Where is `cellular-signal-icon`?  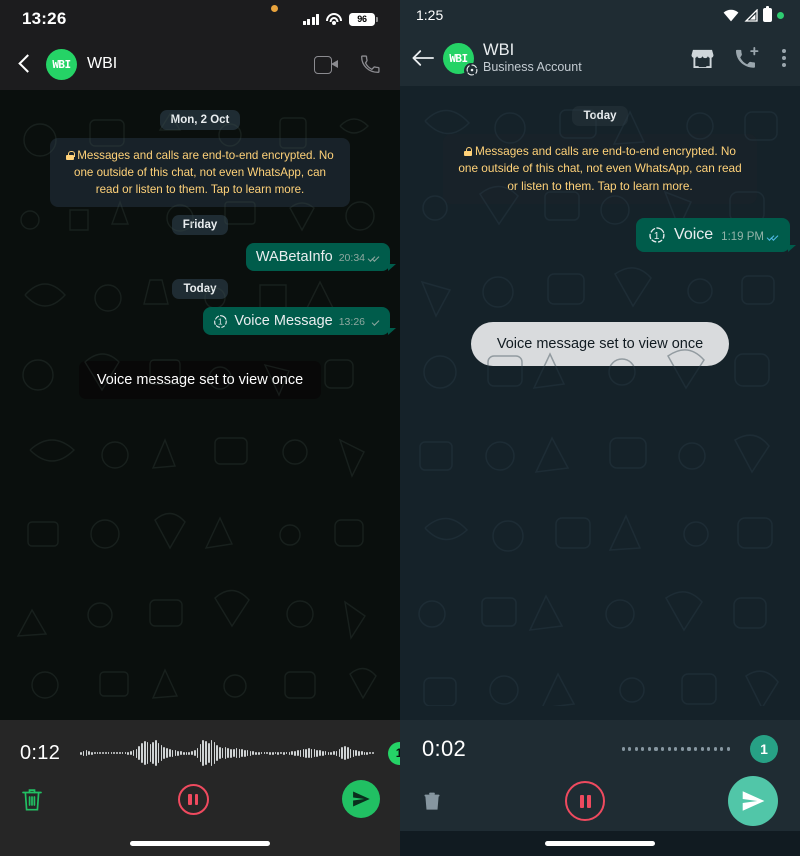 cellular-signal-icon is located at coordinates (751, 15).